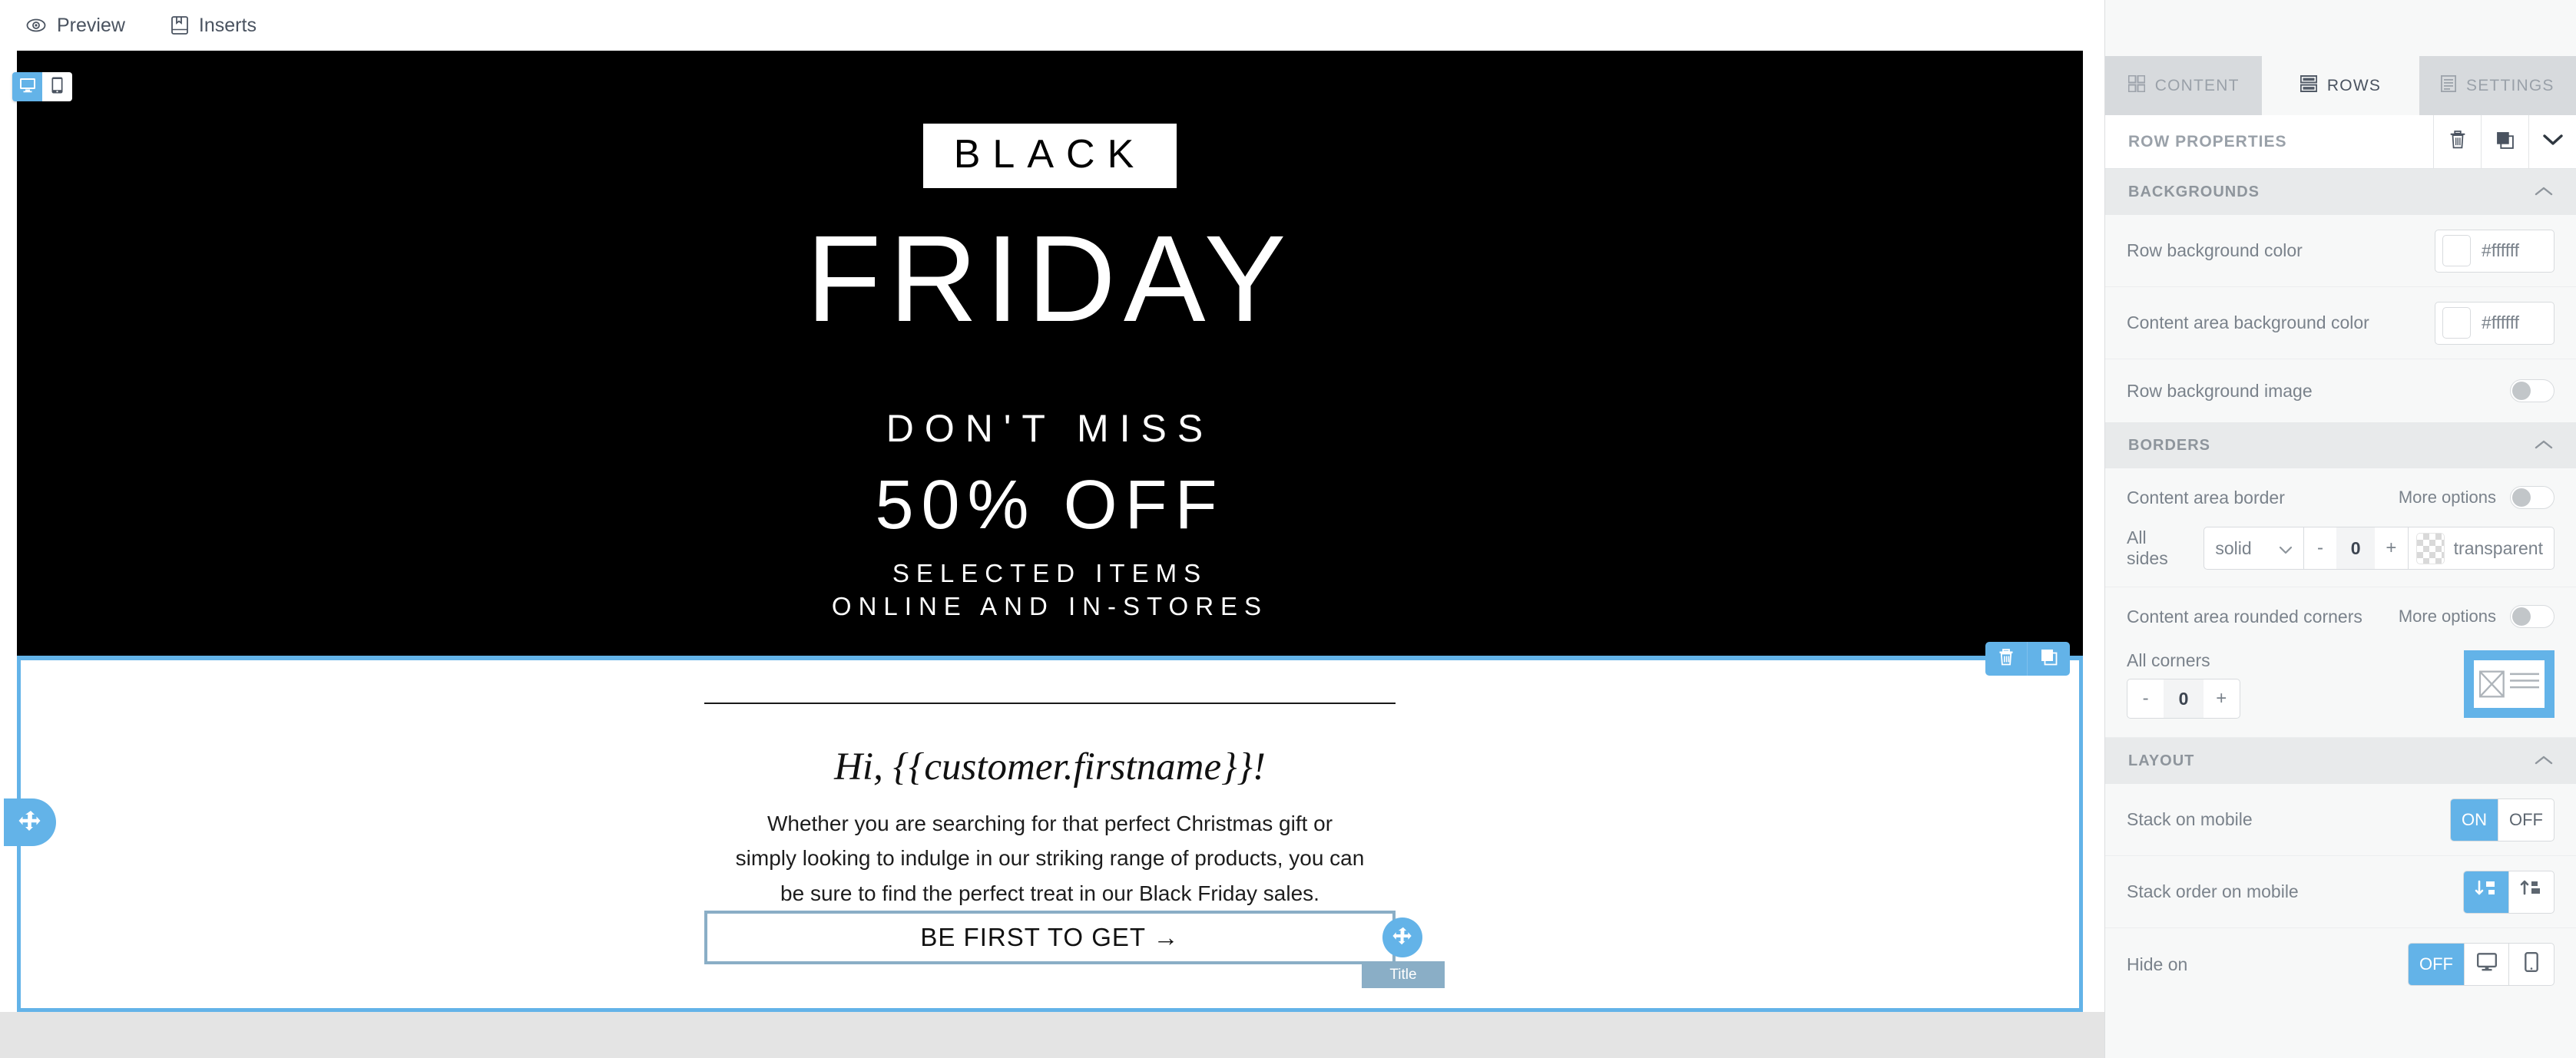  I want to click on panel-tabs: CONTENT ROWS SETTINGS, so click(2340, 85).